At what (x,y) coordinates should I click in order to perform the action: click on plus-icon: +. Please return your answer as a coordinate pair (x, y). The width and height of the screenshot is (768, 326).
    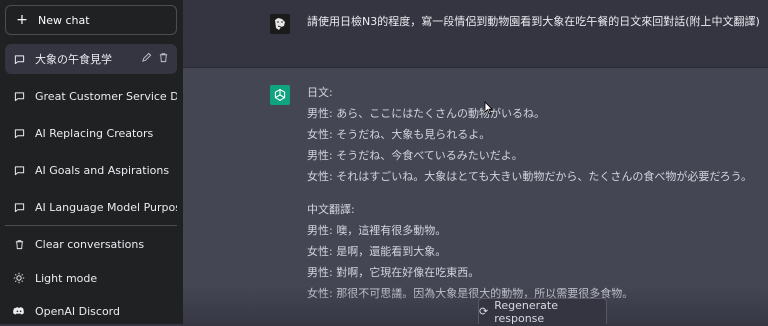
    Looking at the image, I should click on (22, 20).